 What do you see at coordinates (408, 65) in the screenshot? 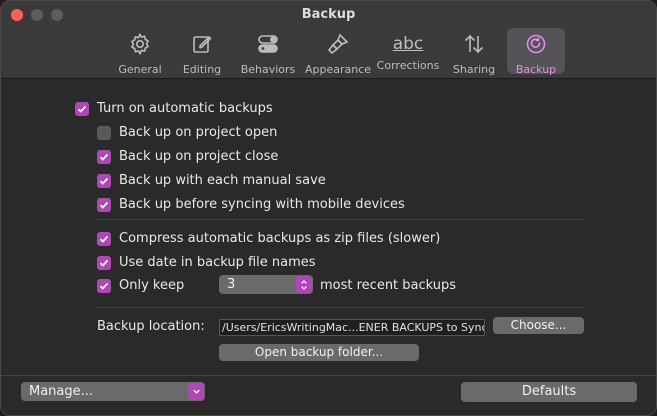
I see `tab-label: Corrections` at bounding box center [408, 65].